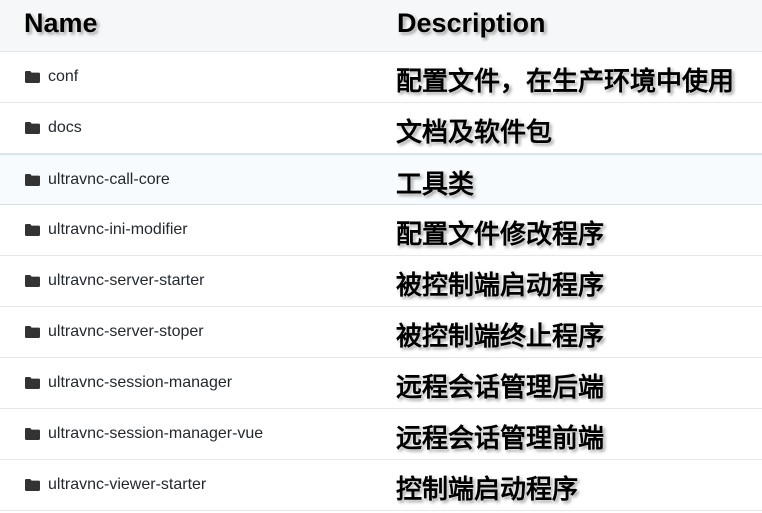 Image resolution: width=762 pixels, height=513 pixels. Describe the element at coordinates (381, 26) in the screenshot. I see `table-header: Name Description` at that location.